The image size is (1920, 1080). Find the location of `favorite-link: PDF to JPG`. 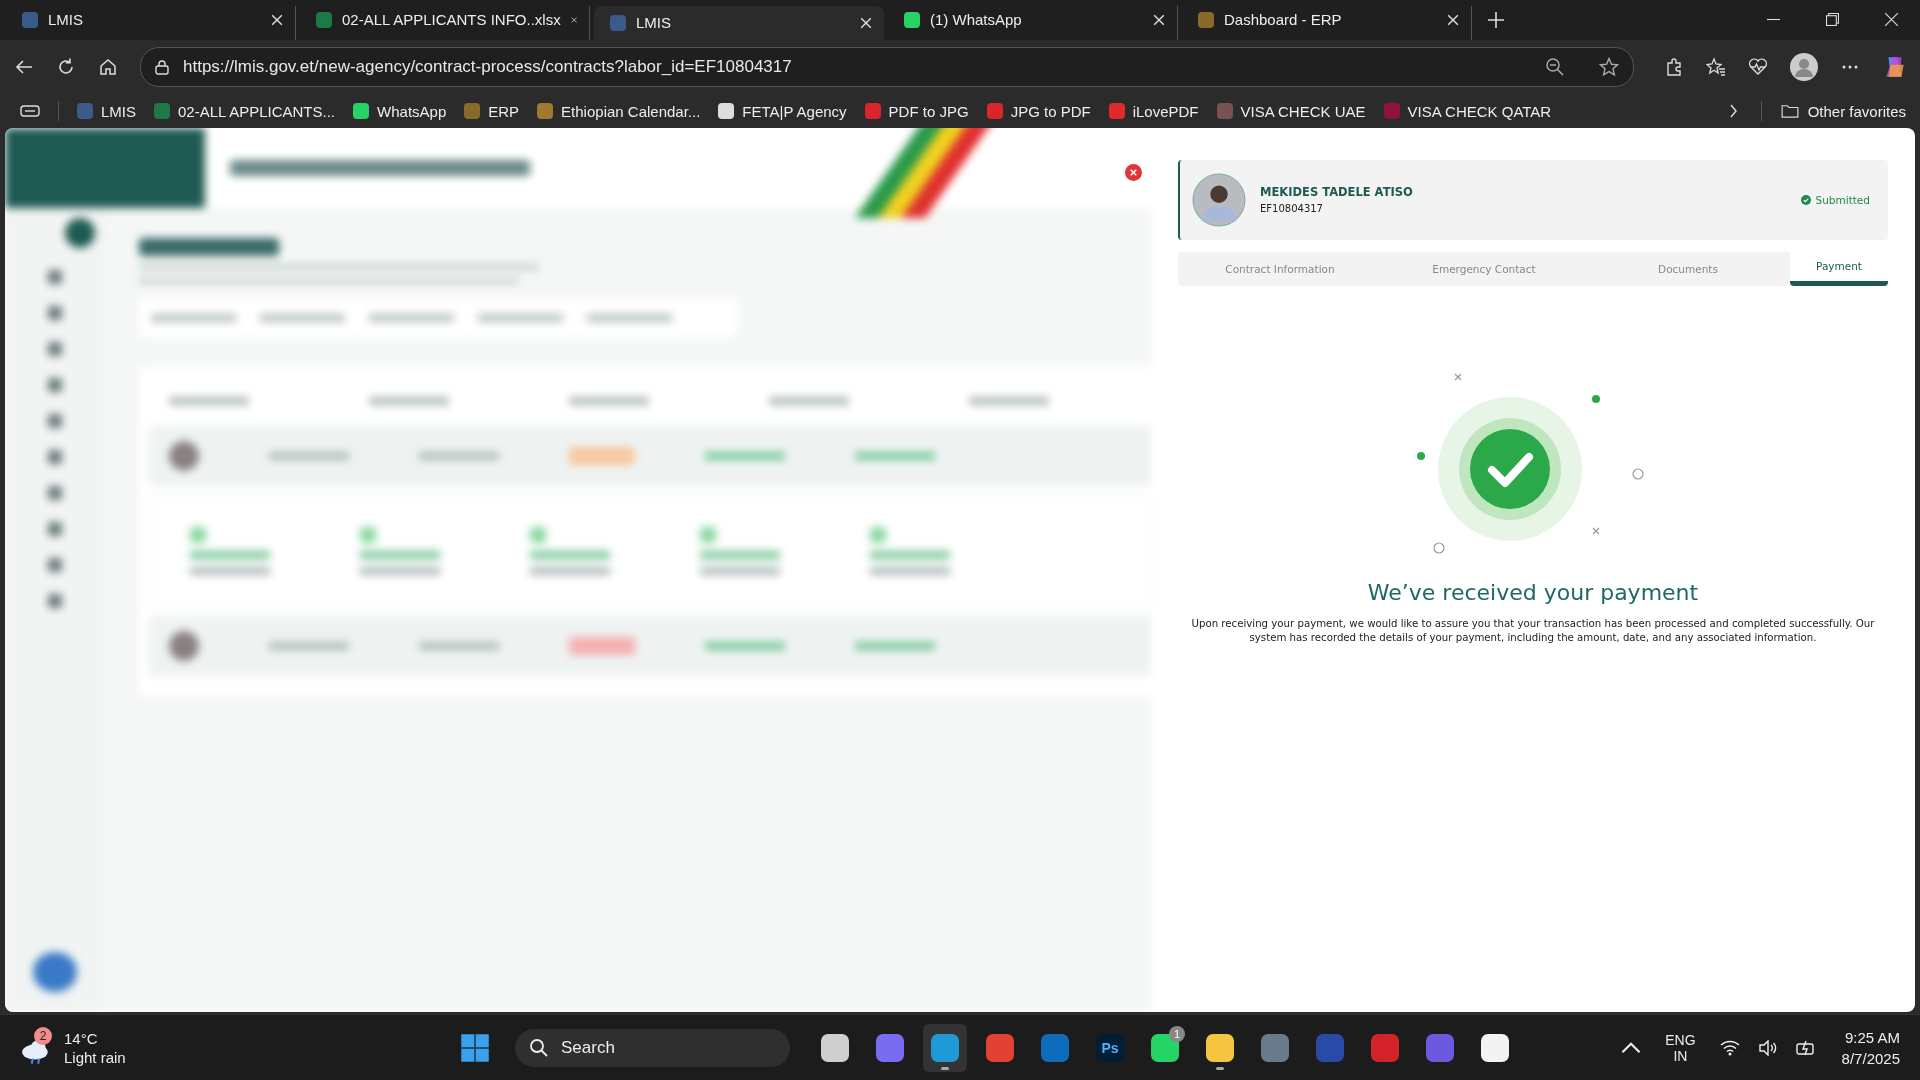

favorite-link: PDF to JPG is located at coordinates (916, 111).